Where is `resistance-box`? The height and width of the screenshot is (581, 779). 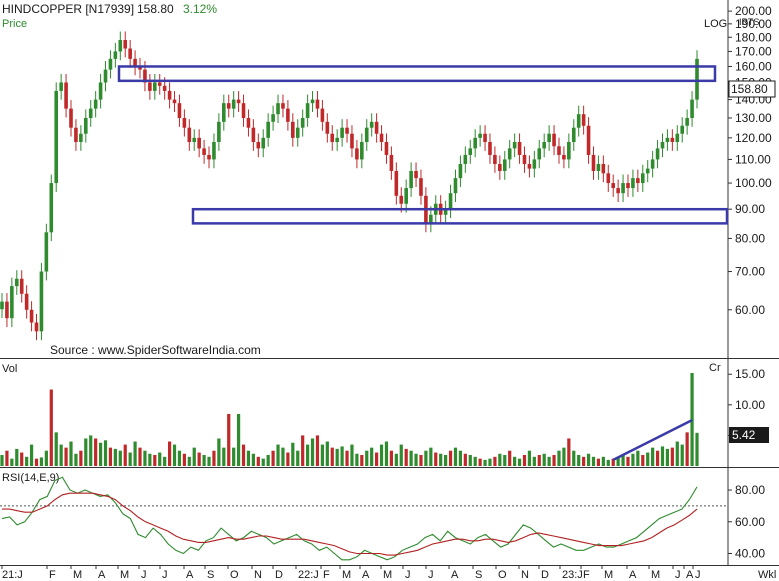
resistance-box is located at coordinates (417, 74).